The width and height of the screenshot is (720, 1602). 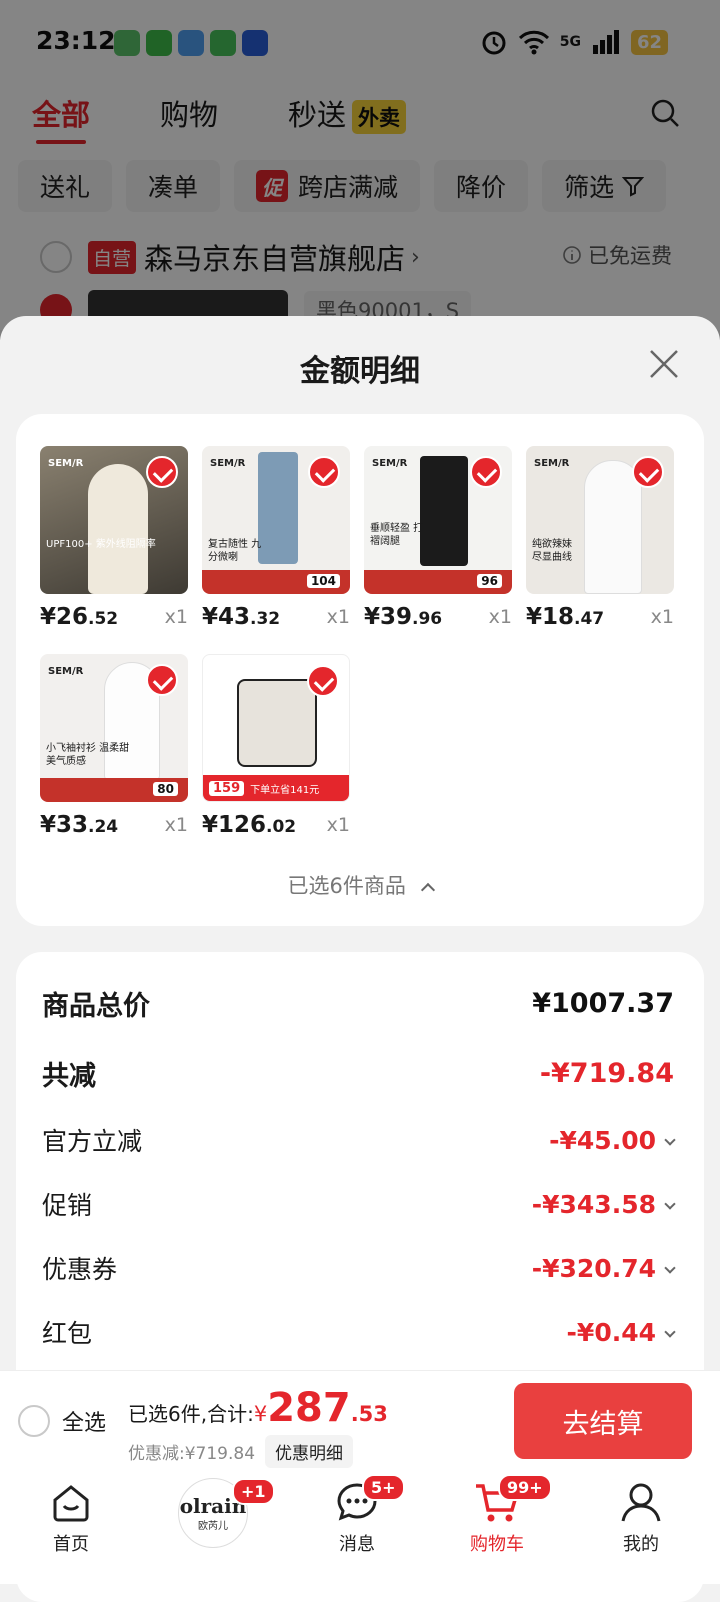 What do you see at coordinates (359, 1268) in the screenshot?
I see `summary-coupon-row: 优惠券 -¥320.74` at bounding box center [359, 1268].